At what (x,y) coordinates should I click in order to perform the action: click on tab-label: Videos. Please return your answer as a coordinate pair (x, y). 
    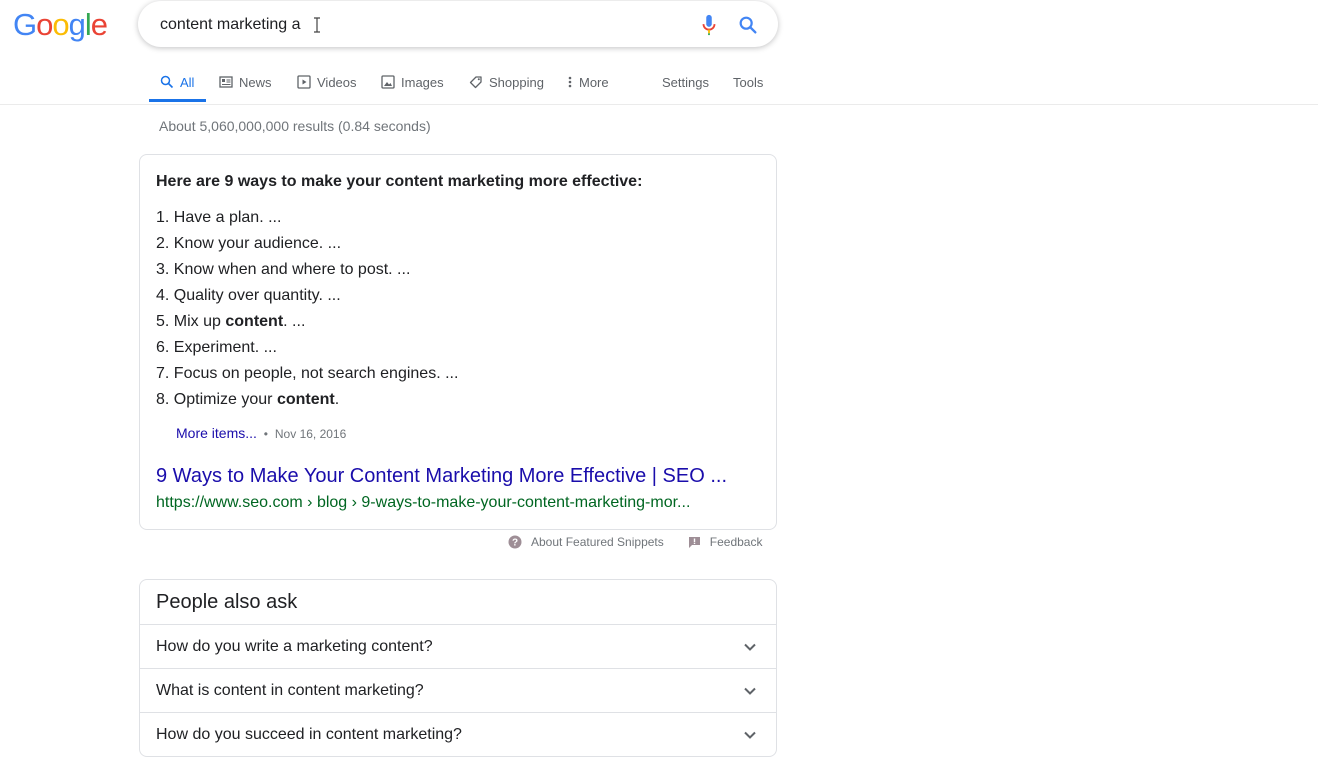
    Looking at the image, I should click on (337, 82).